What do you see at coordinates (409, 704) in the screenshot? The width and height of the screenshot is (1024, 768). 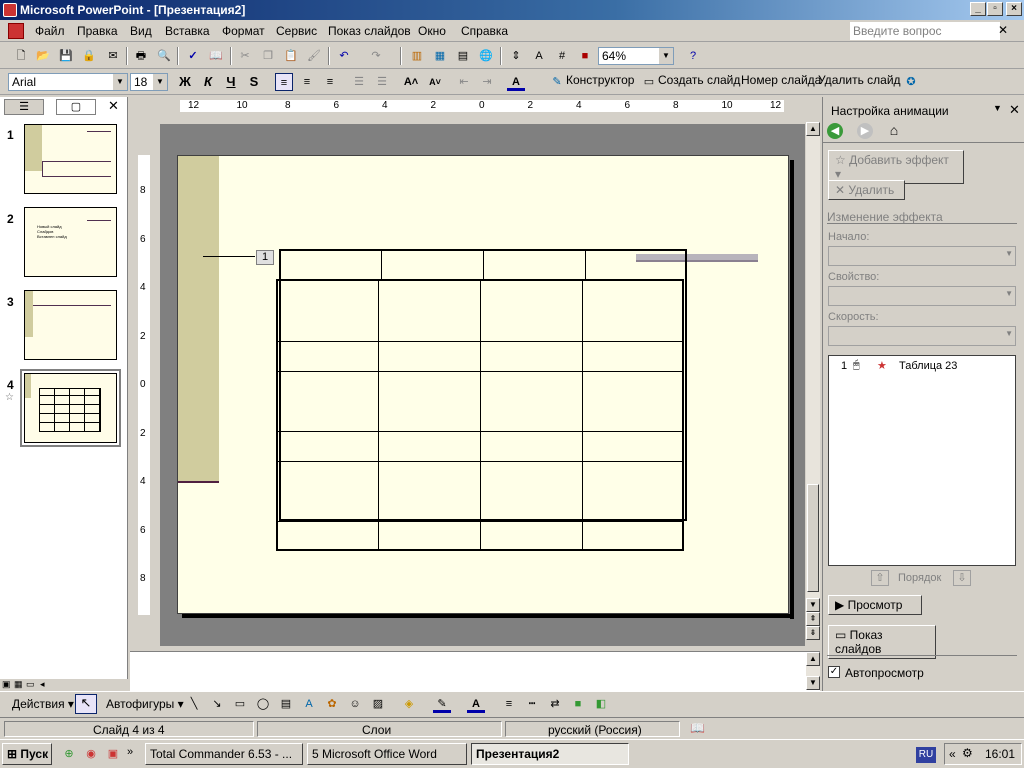 I see `fill-color-icon: ◈` at bounding box center [409, 704].